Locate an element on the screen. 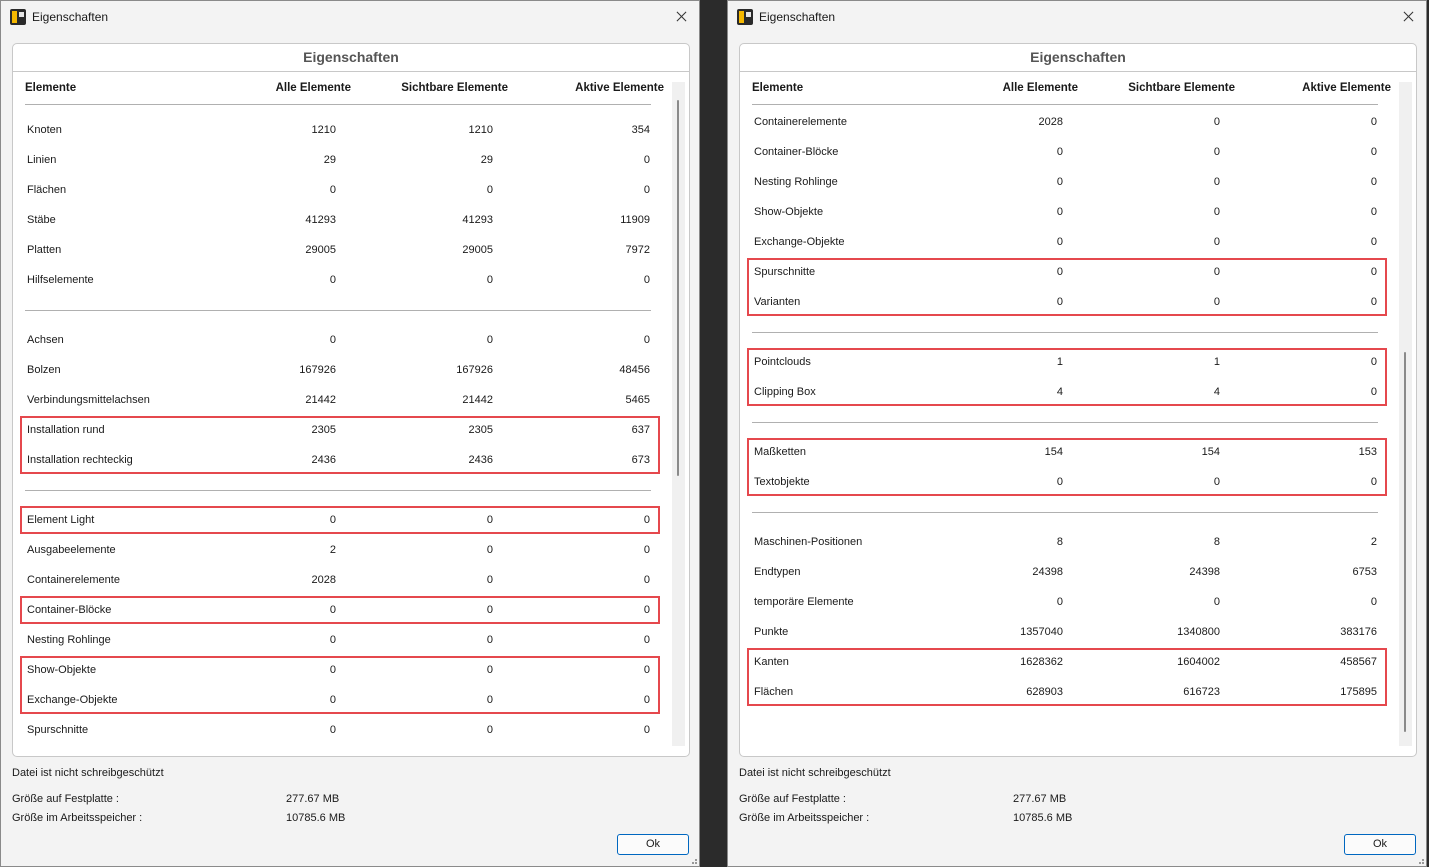  table-row: Platten 29005 29005 7972 is located at coordinates (342, 250).